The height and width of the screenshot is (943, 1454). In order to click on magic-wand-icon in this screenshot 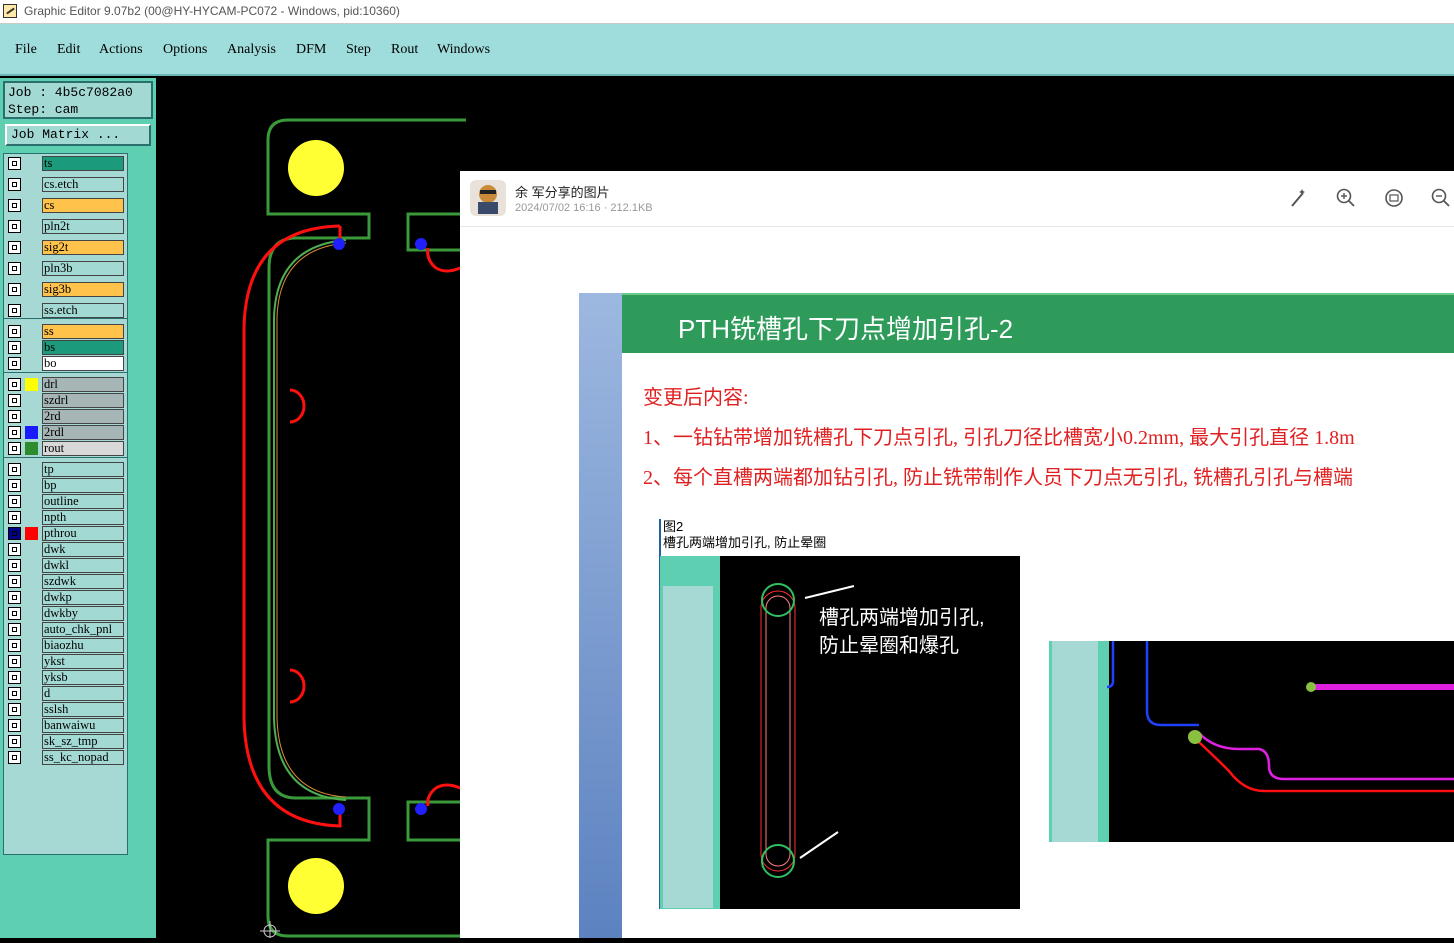, I will do `click(1298, 198)`.